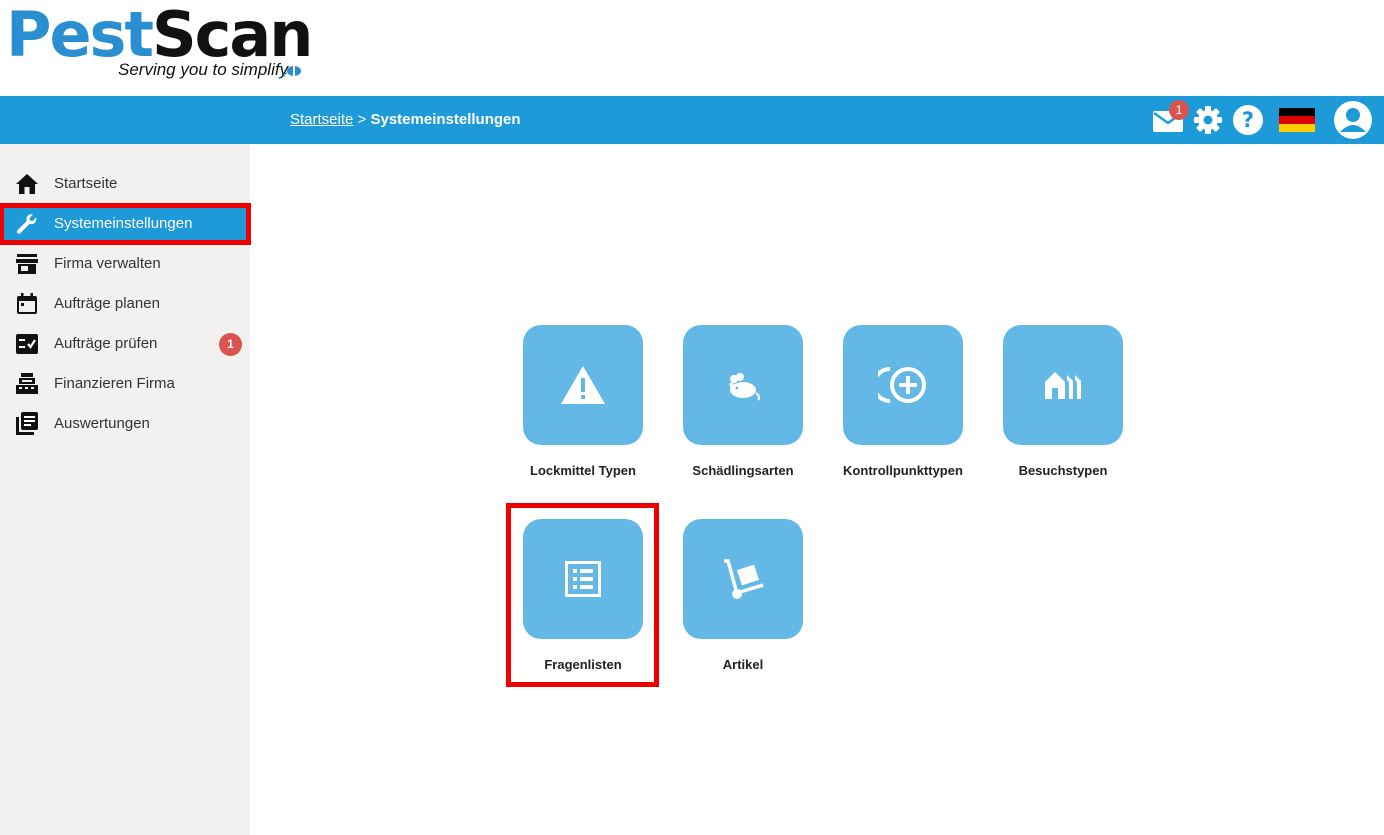 The width and height of the screenshot is (1384, 835). What do you see at coordinates (27, 344) in the screenshot?
I see `checklist-icon` at bounding box center [27, 344].